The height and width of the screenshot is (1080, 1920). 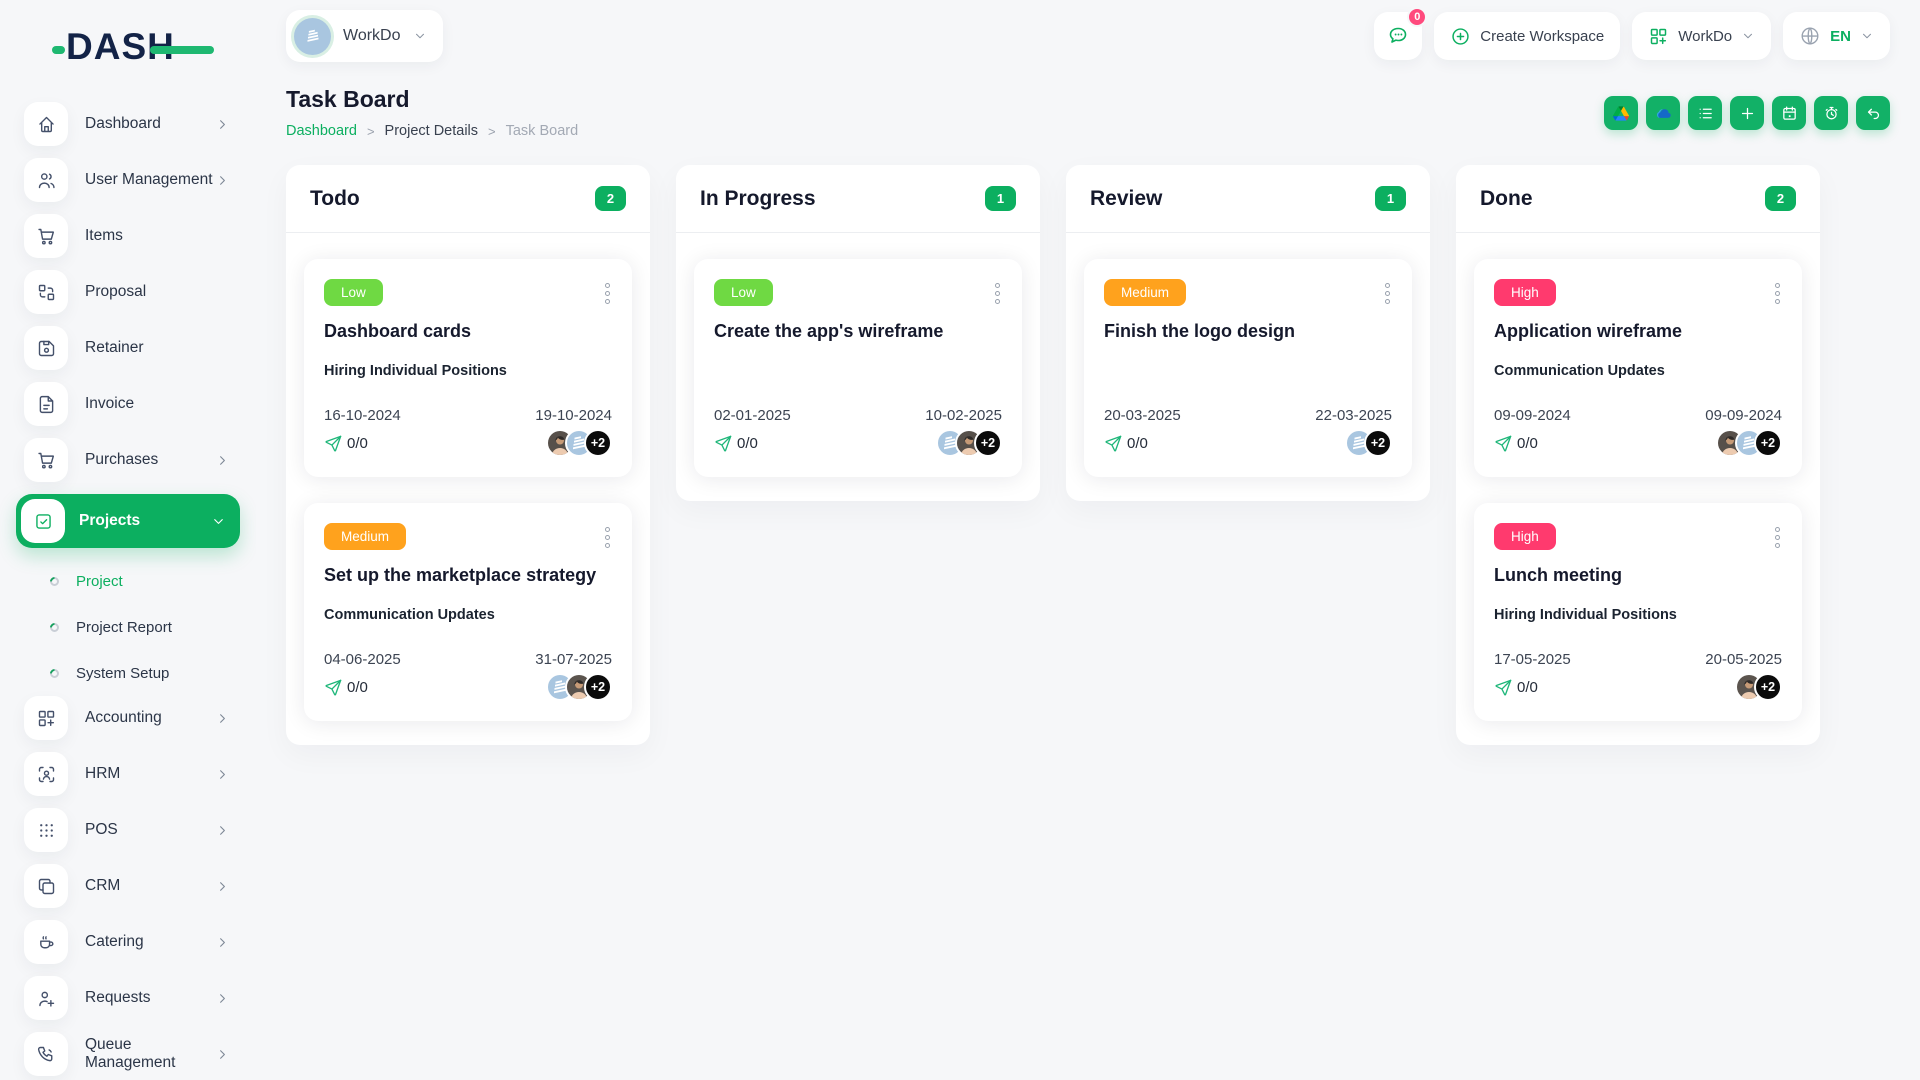 What do you see at coordinates (415, 371) in the screenshot?
I see `task-project: Hiring Individual Positions` at bounding box center [415, 371].